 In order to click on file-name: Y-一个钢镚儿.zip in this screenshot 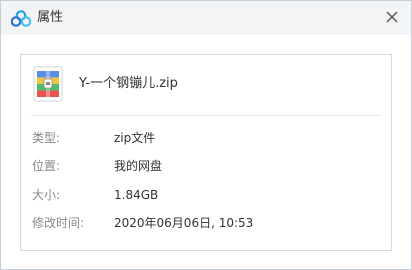, I will do `click(128, 83)`.